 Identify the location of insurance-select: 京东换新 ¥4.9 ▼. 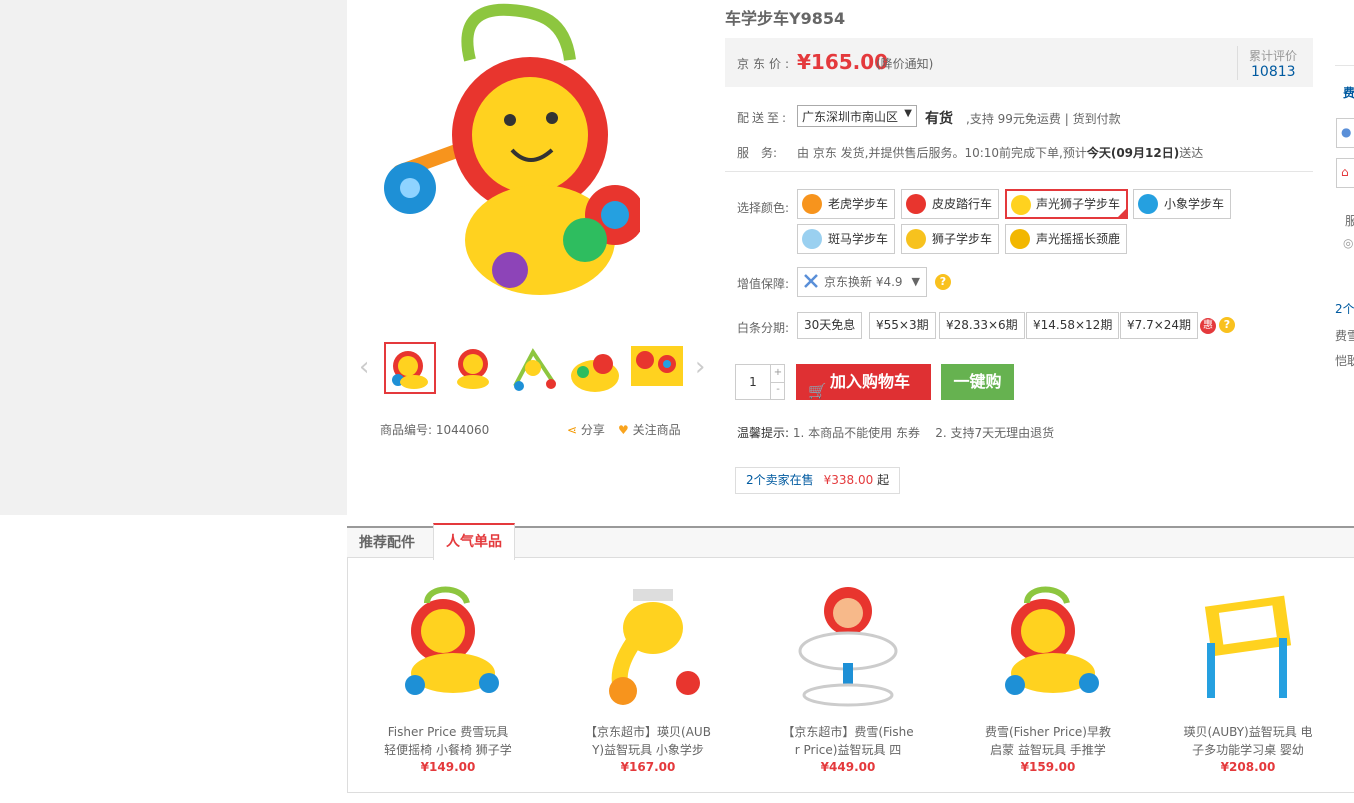
(862, 282).